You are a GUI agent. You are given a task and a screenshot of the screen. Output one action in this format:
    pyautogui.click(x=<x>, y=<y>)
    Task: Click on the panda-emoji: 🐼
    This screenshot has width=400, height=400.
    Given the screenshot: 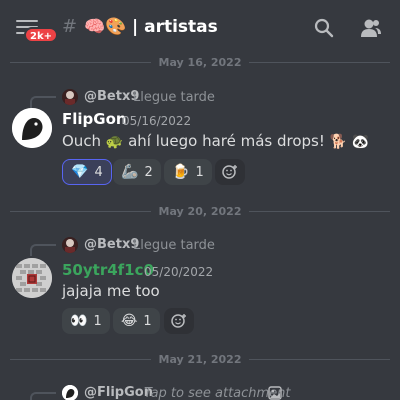 What is the action you would take?
    pyautogui.click(x=360, y=142)
    